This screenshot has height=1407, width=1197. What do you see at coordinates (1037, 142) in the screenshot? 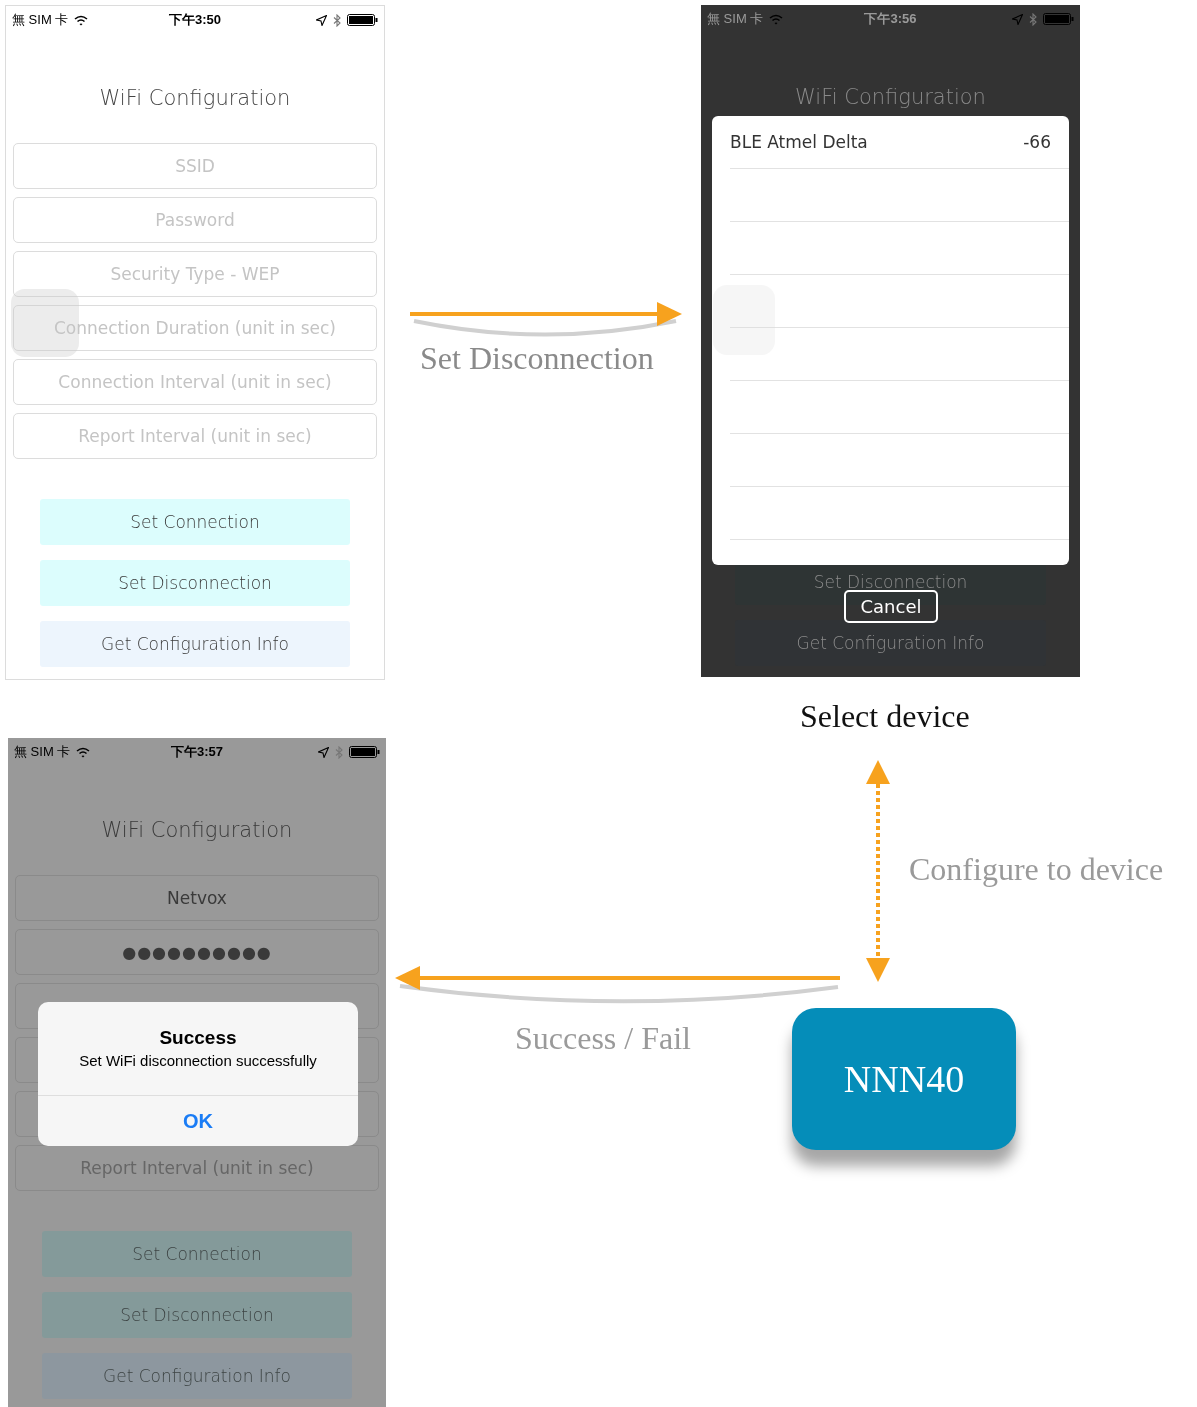
I see `signal-strength: -66` at bounding box center [1037, 142].